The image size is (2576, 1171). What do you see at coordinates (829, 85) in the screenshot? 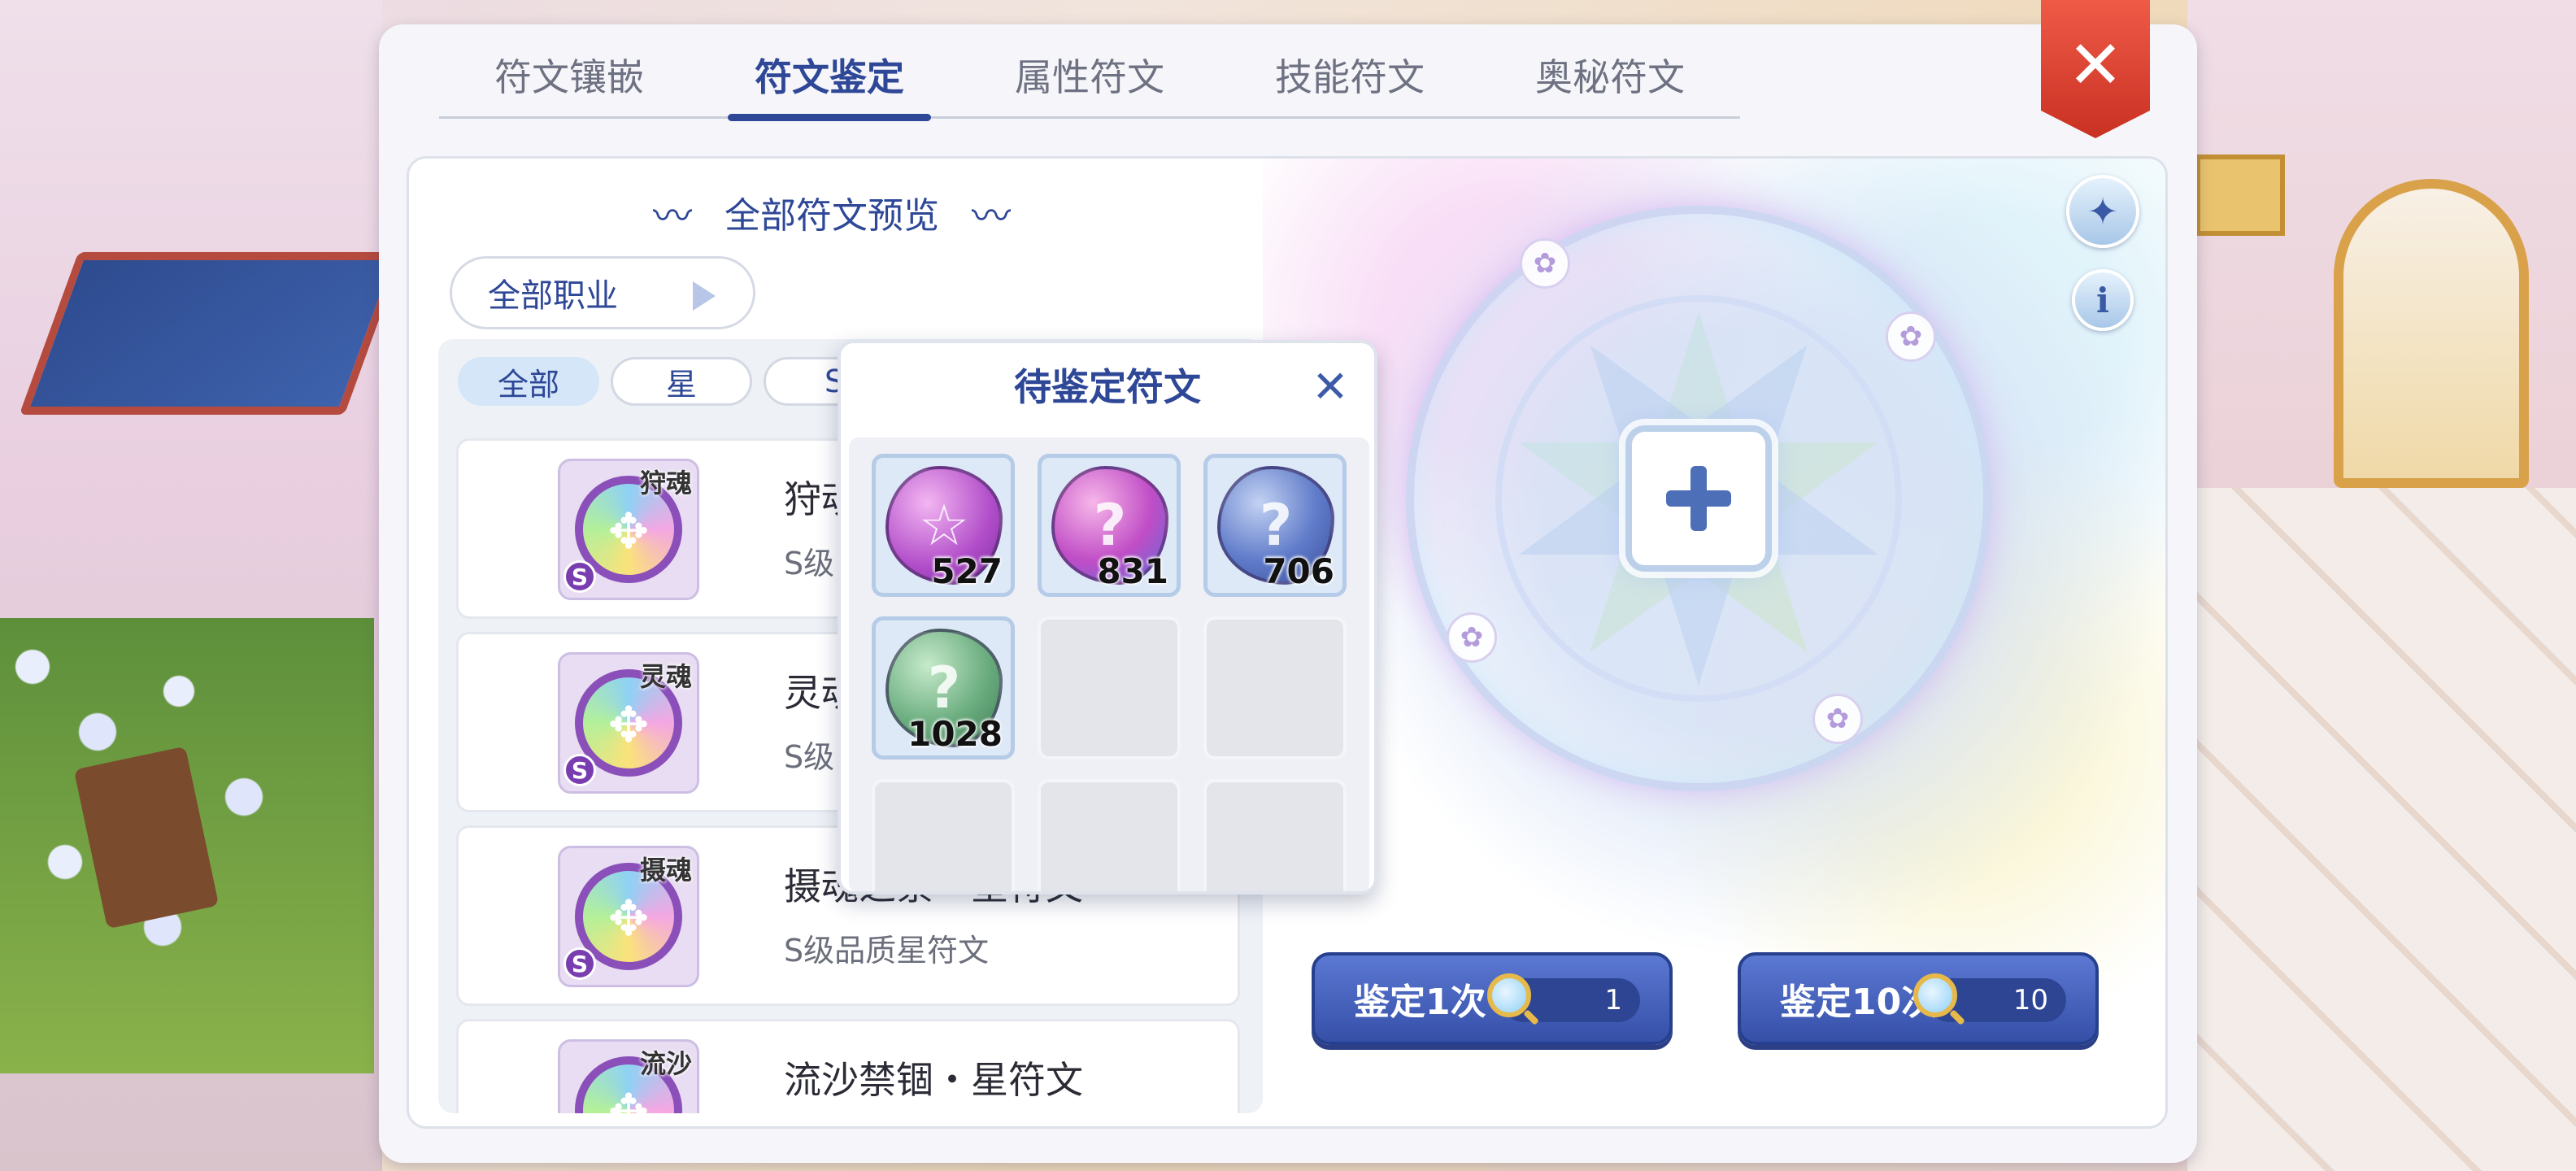
I see `tab-rune-appraisal: 符文鉴定` at bounding box center [829, 85].